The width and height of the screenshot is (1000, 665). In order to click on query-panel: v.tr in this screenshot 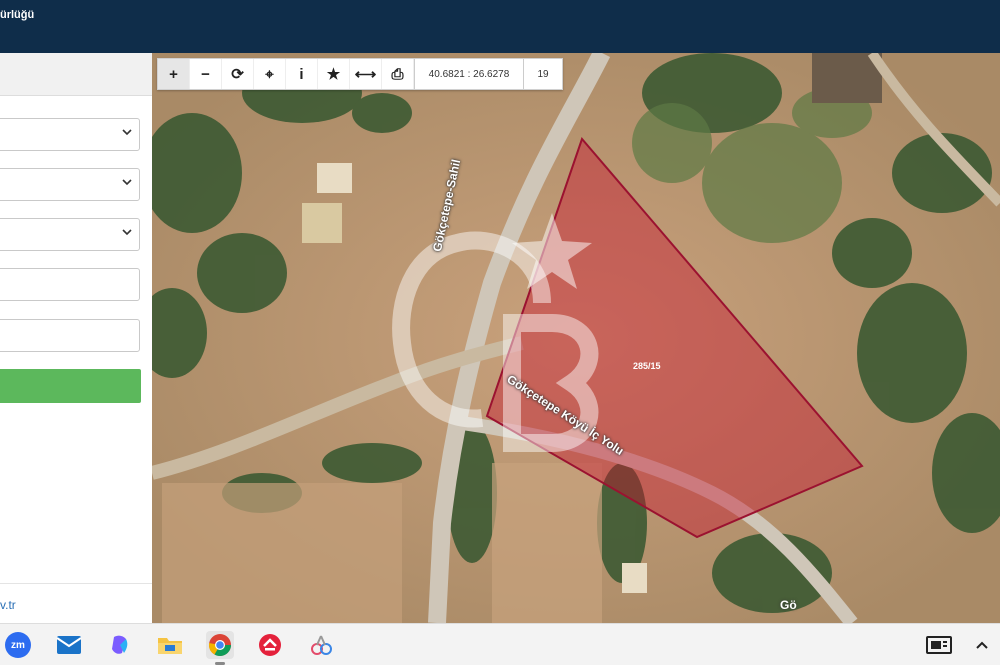, I will do `click(76, 338)`.